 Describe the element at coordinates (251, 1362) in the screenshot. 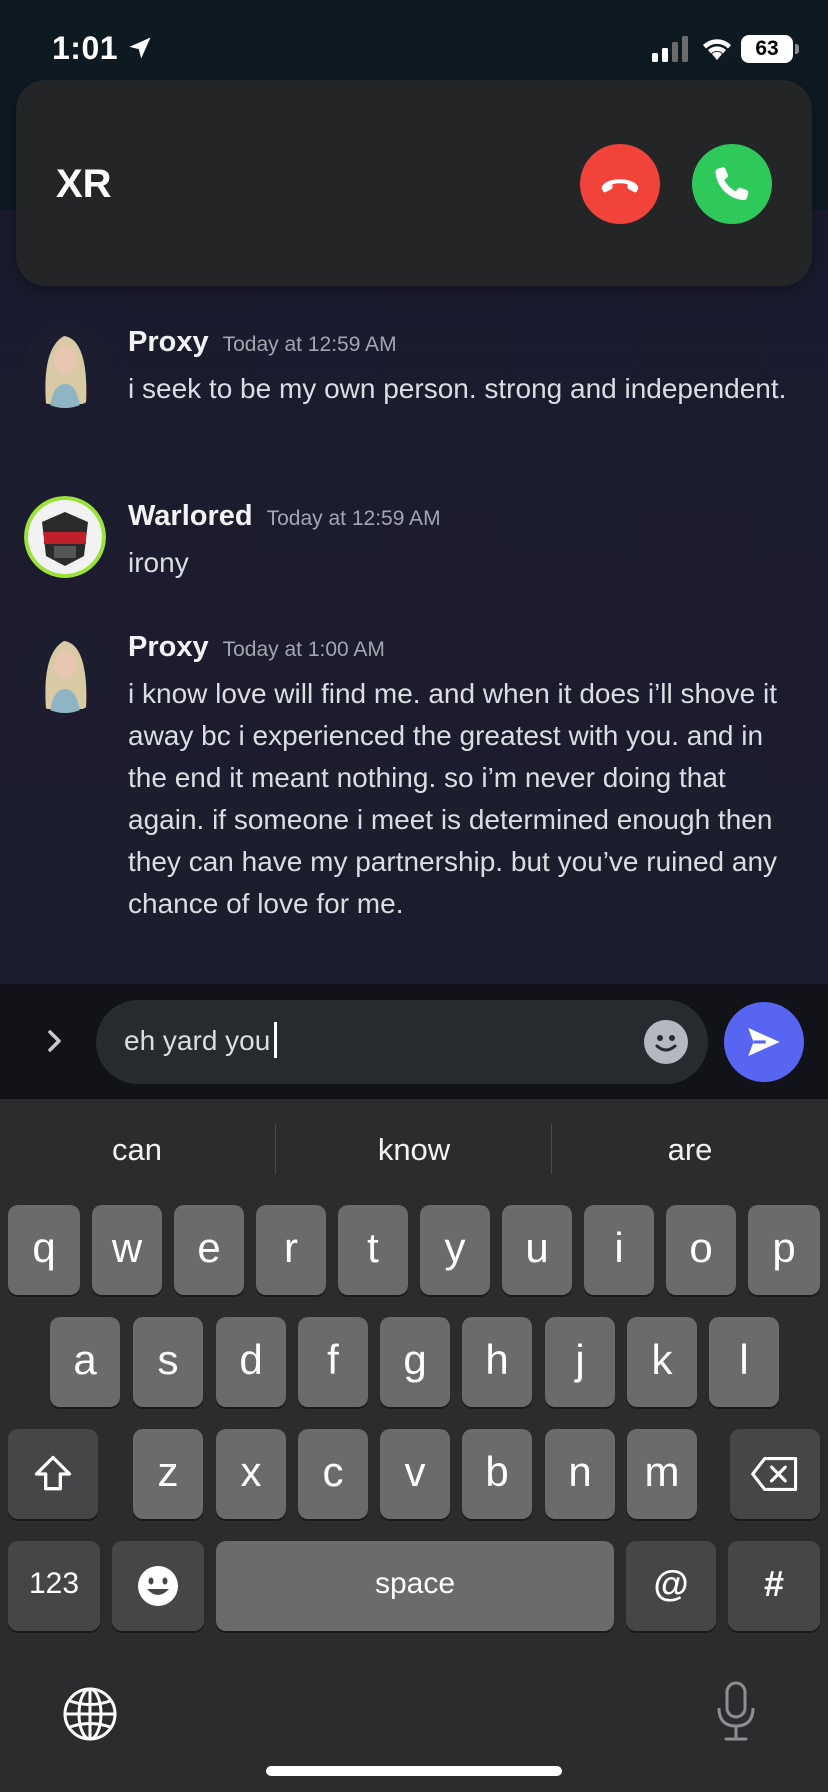

I see `key-d: d` at that location.